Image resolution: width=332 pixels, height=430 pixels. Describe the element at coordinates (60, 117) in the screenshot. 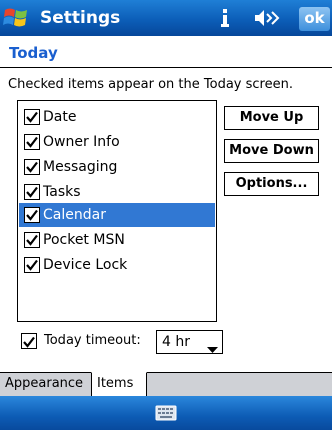

I see `item-label: Date` at that location.